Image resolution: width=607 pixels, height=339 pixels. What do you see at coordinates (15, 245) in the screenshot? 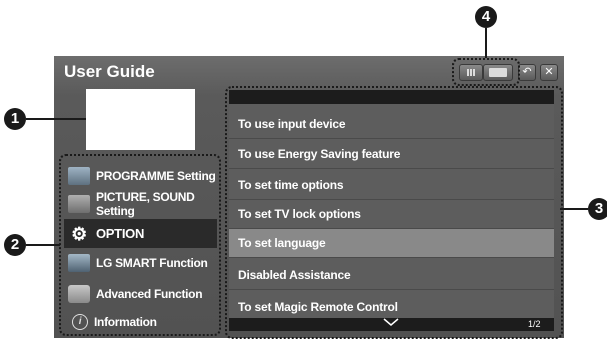
I see `callout-2: 2` at bounding box center [15, 245].